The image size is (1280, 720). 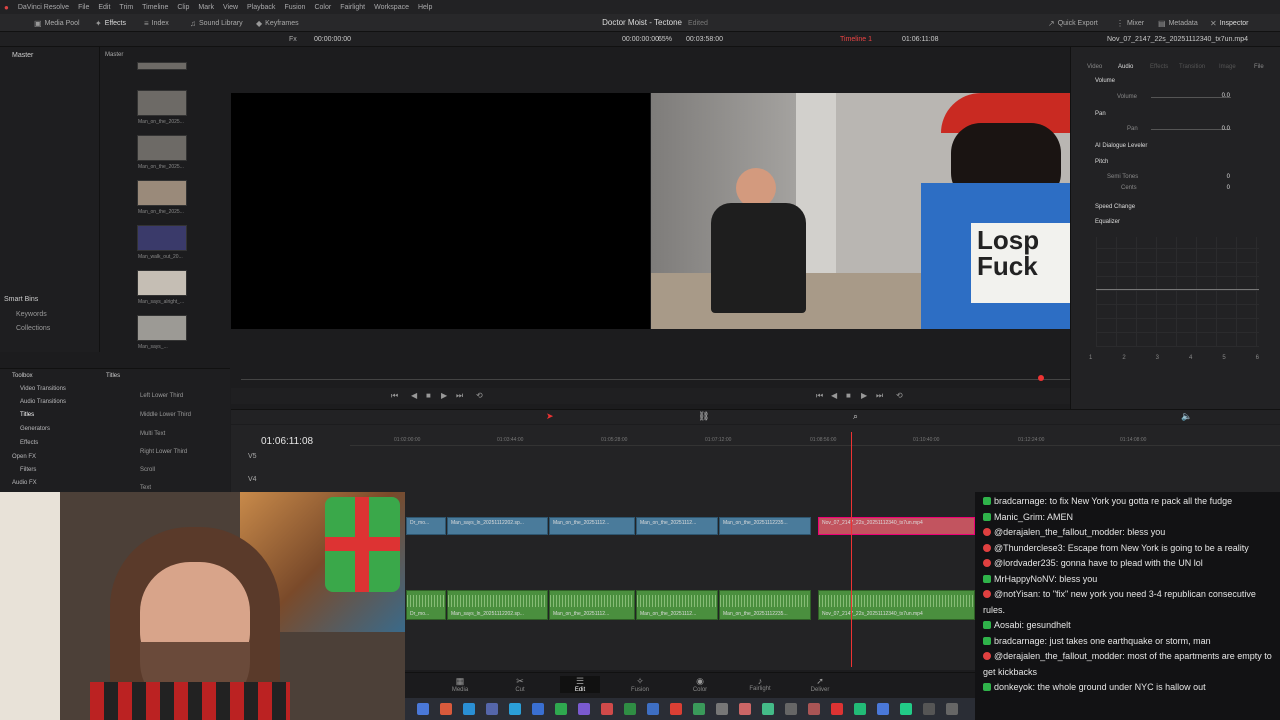 I want to click on timeline-scrubber, so click(x=860, y=379).